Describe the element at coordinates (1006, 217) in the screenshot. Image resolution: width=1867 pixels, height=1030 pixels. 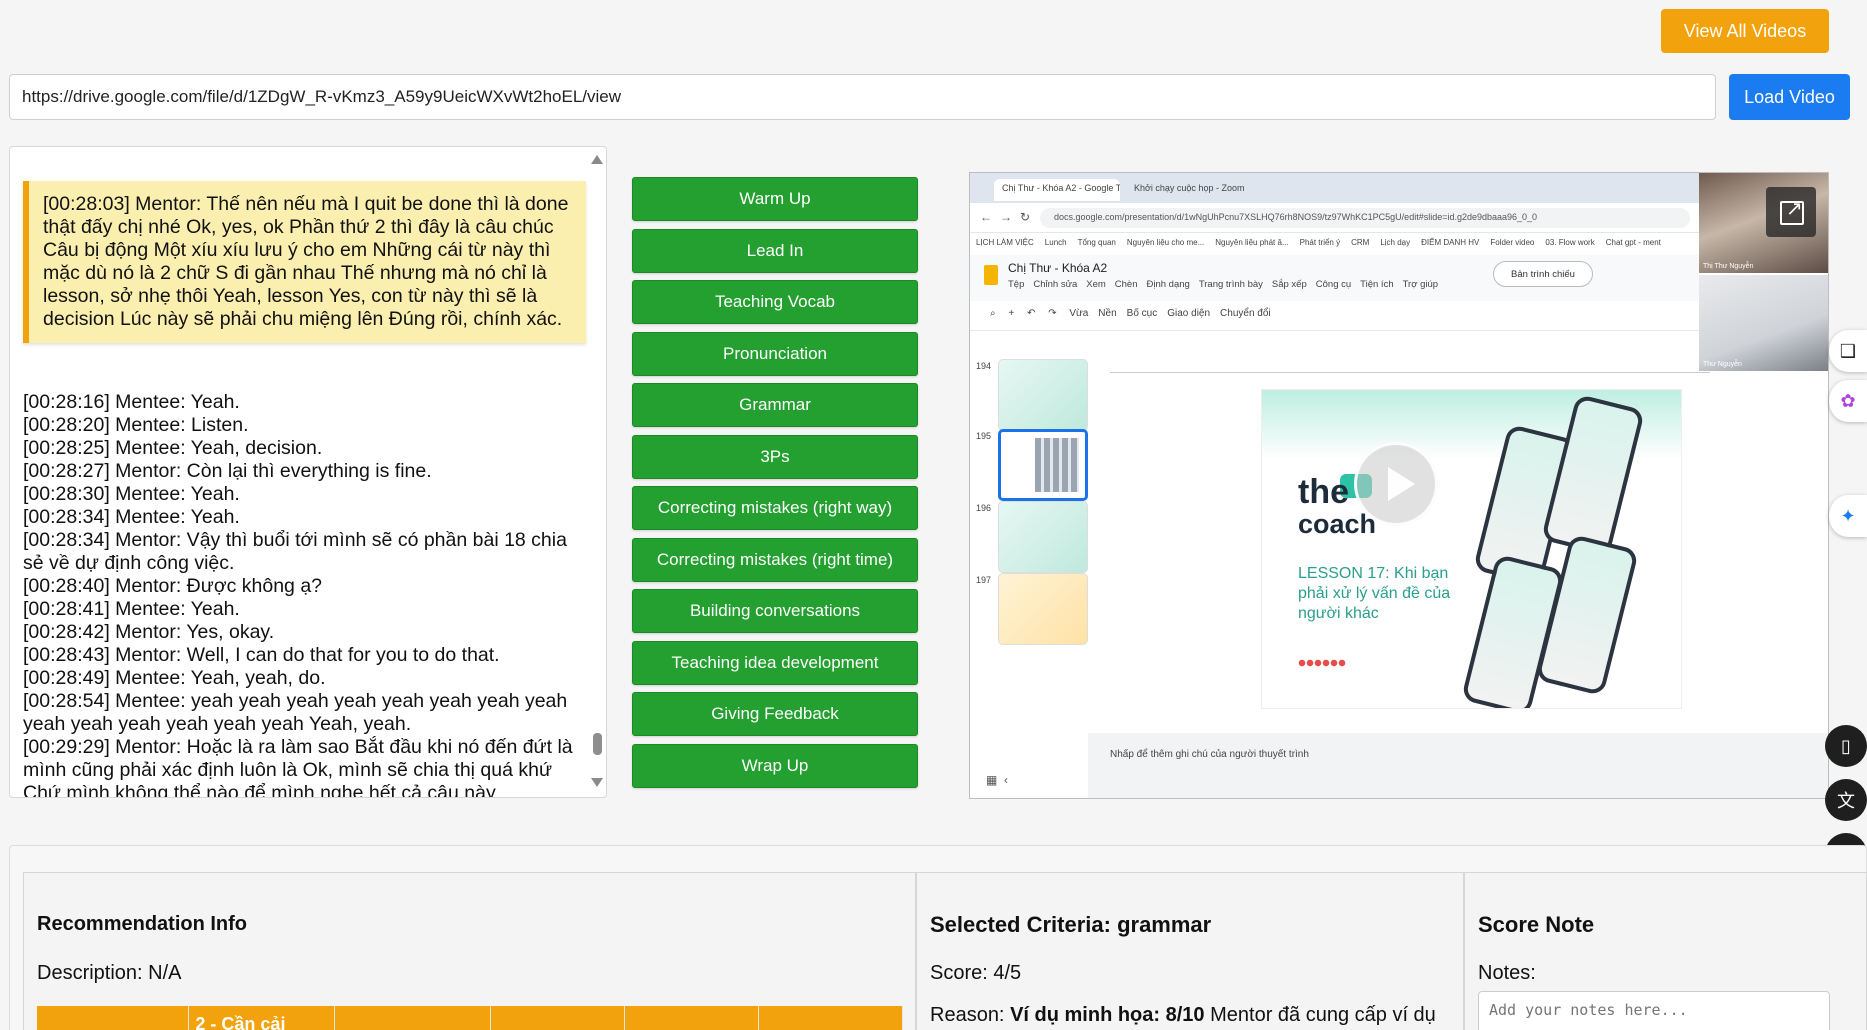
I see `forward-icon: →` at that location.